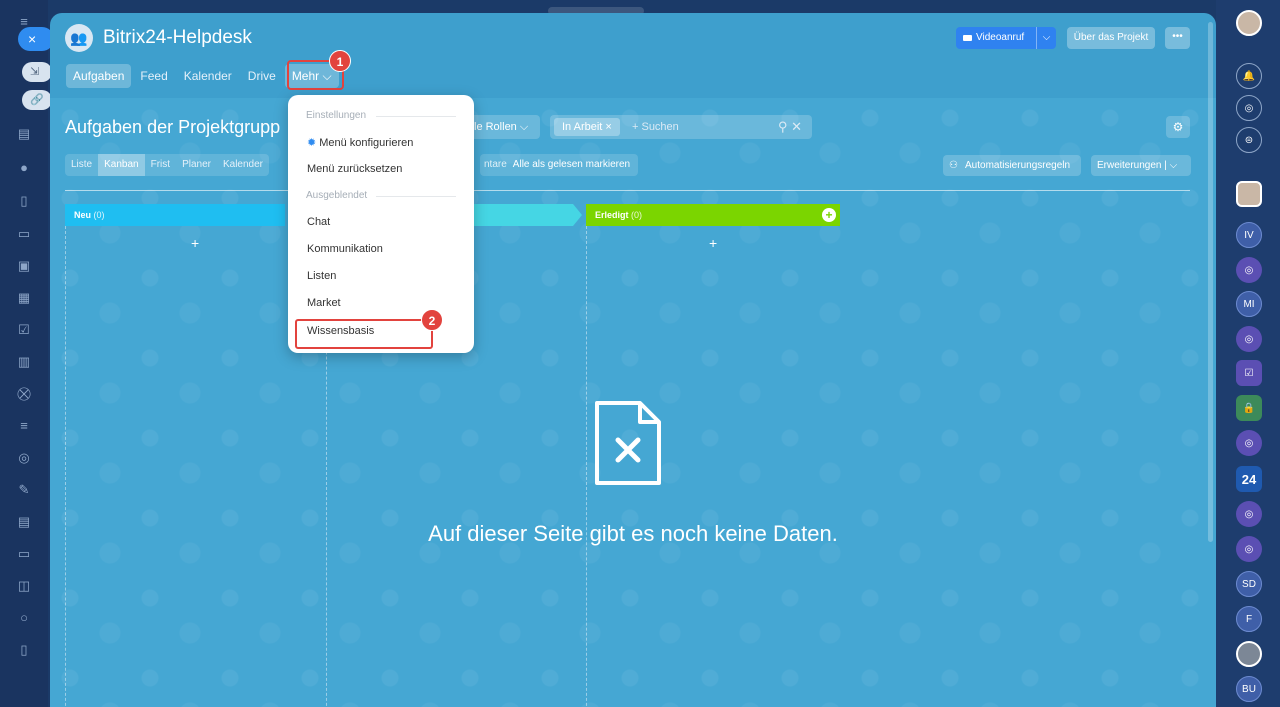  Describe the element at coordinates (324, 303) in the screenshot. I see `menu-item-market: Market` at that location.